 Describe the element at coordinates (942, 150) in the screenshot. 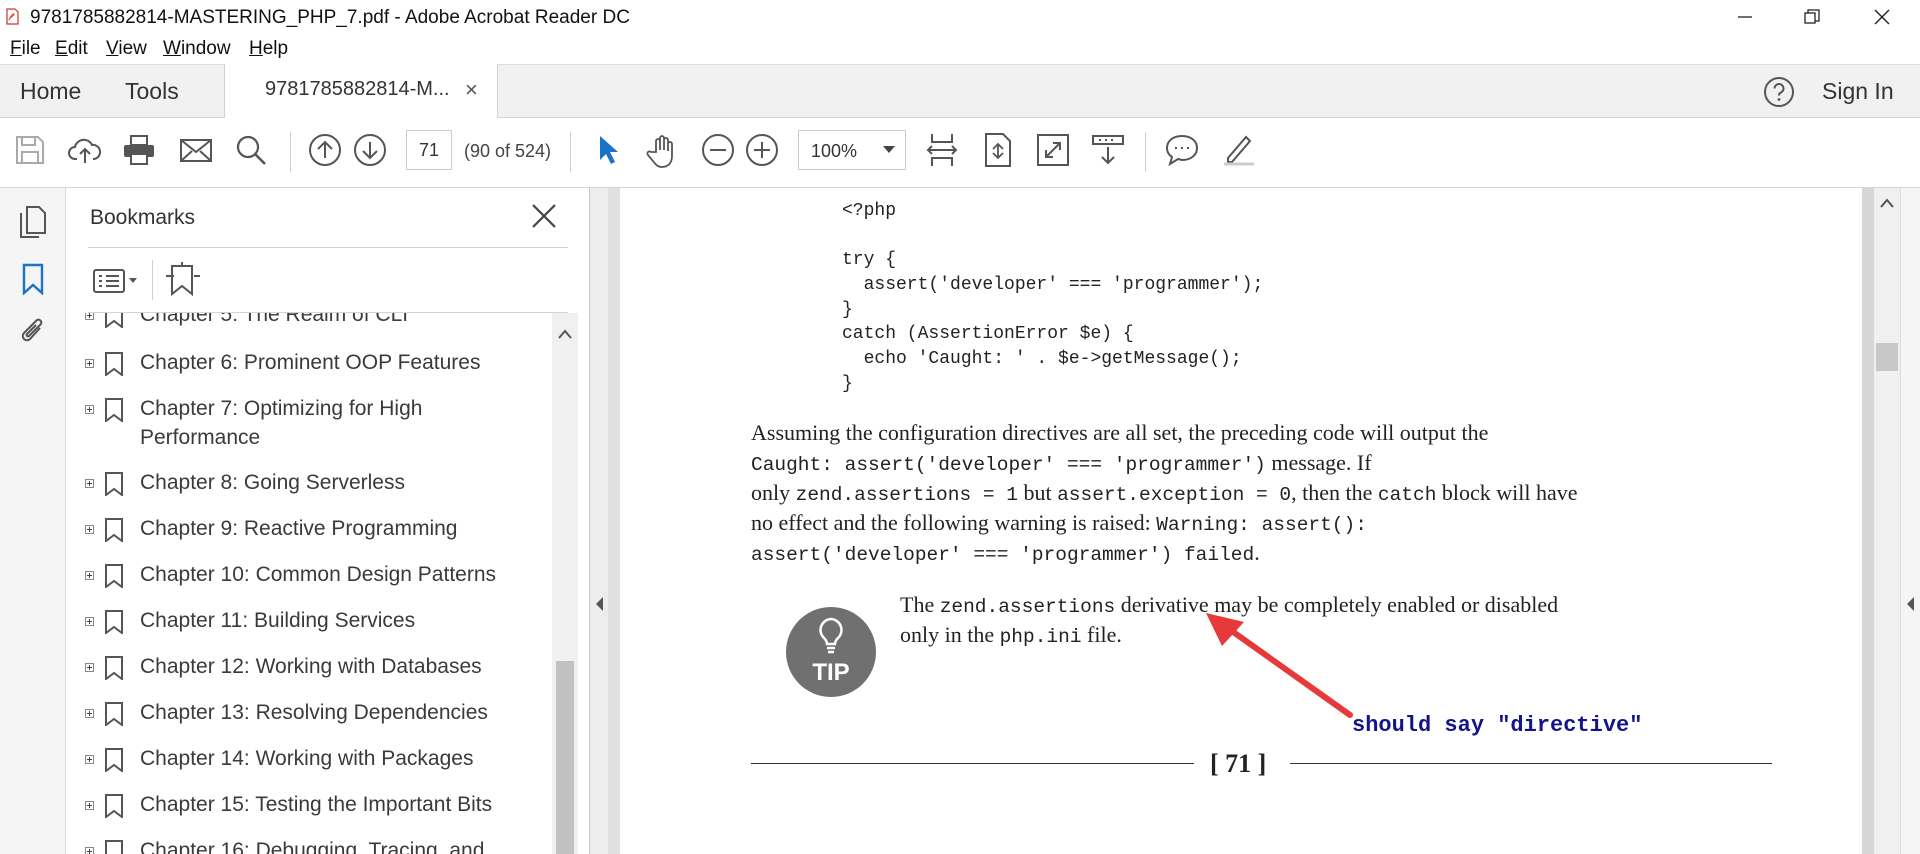

I see `fit-width-icon` at that location.